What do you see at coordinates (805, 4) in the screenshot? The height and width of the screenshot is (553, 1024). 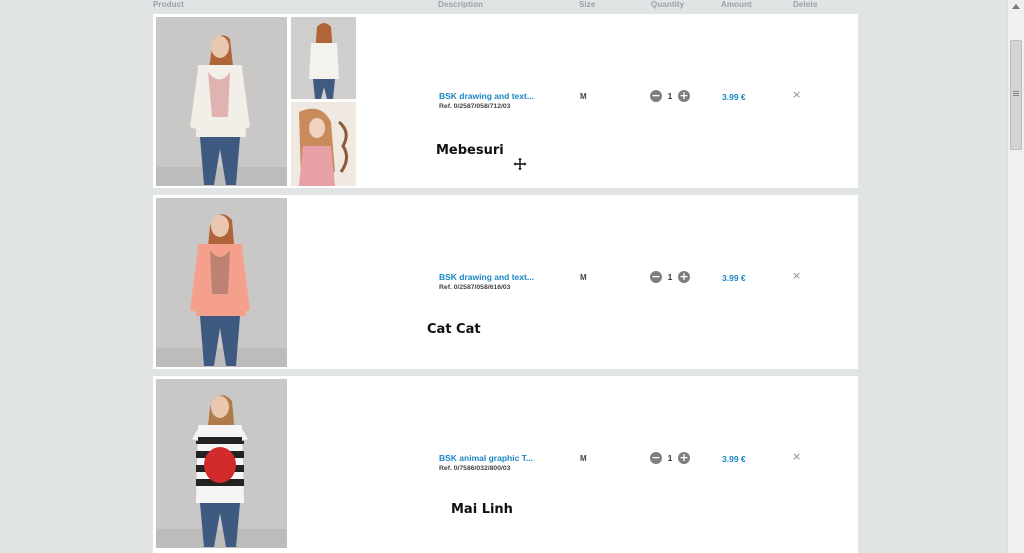 I see `column-header-delete: Delete` at bounding box center [805, 4].